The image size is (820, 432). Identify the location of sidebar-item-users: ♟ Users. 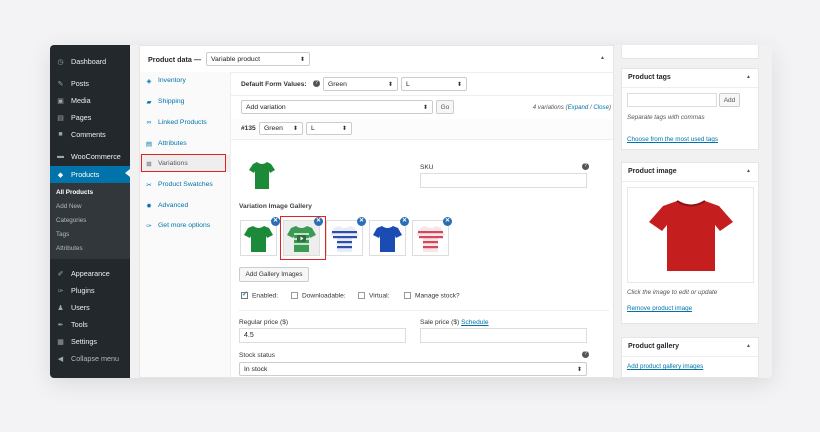
(90, 307).